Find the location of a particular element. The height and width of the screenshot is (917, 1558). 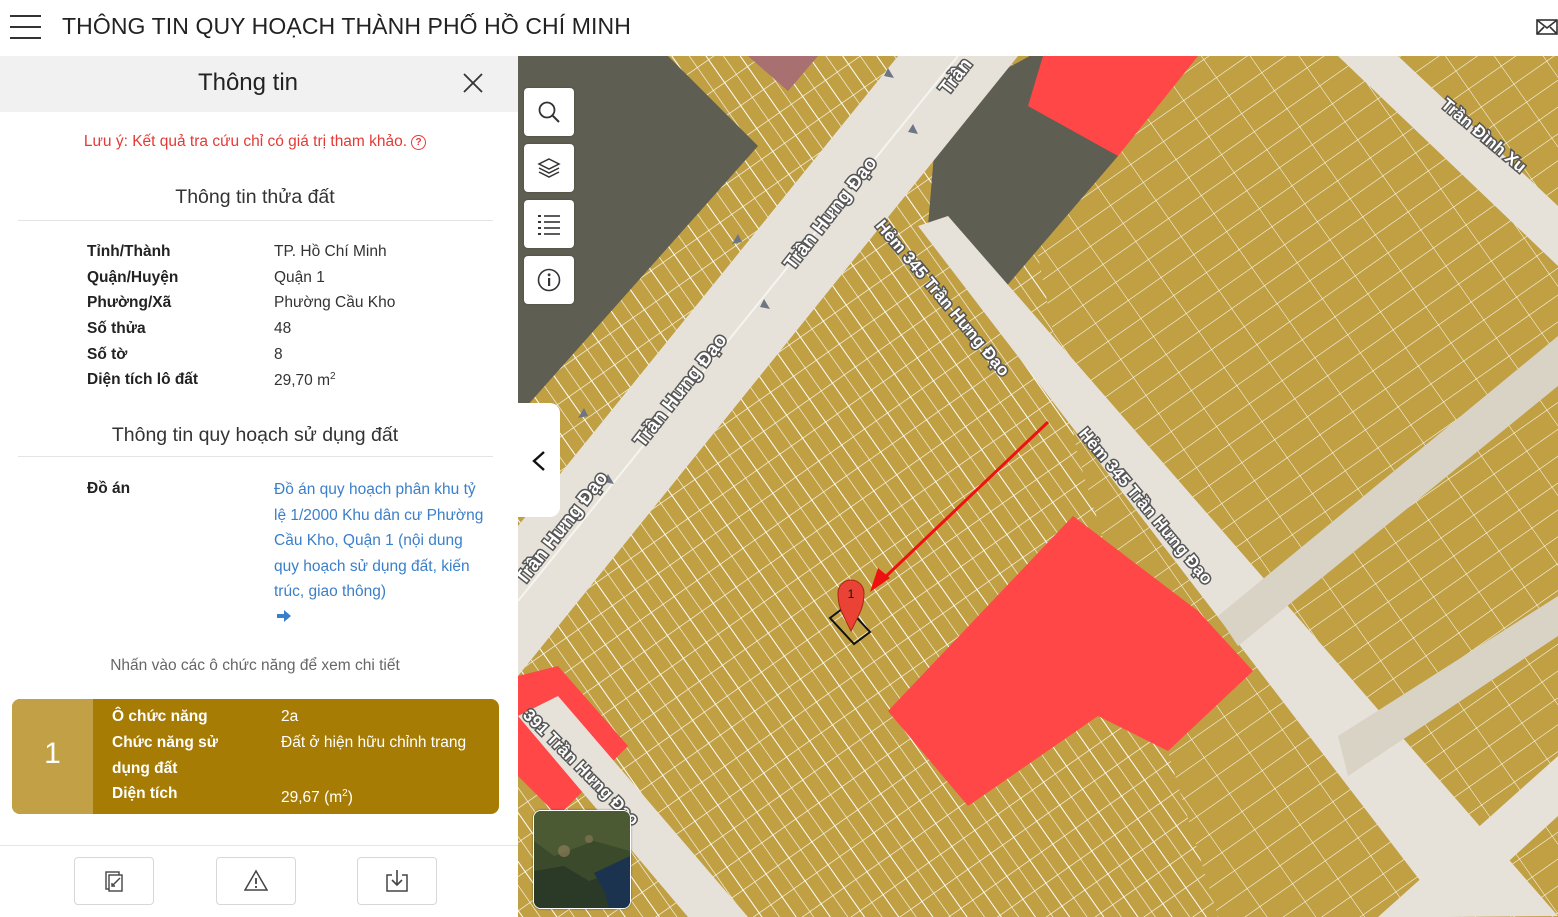

function-zone-value: 2a is located at coordinates (290, 716).